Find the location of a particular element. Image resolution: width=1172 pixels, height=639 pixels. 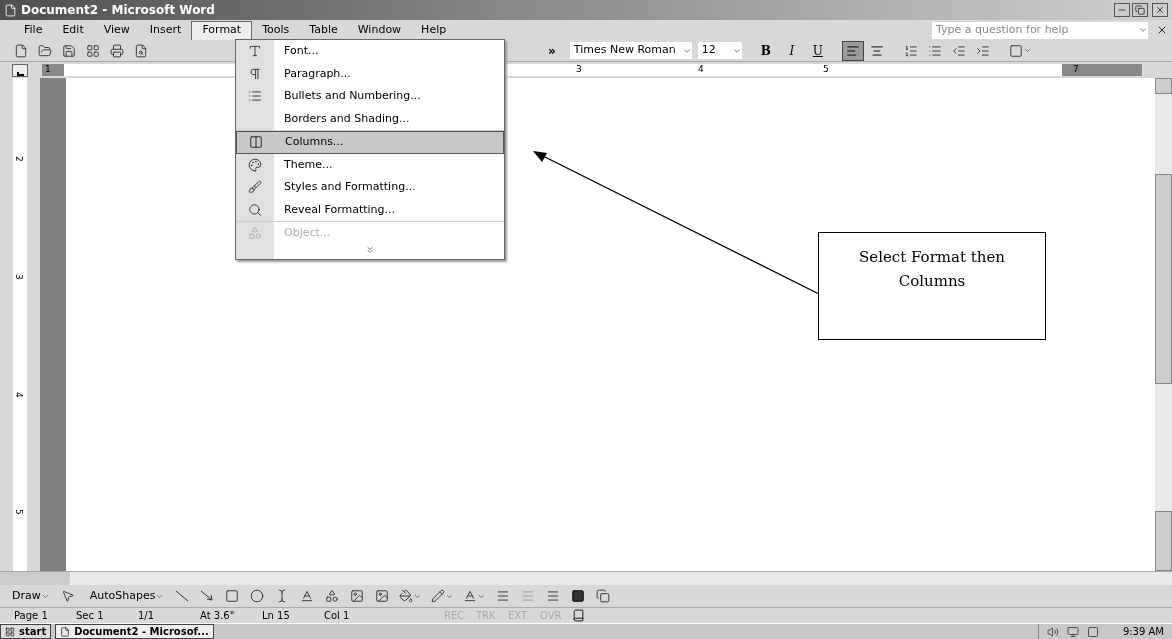

toolbar-chevron: » is located at coordinates (552, 50).